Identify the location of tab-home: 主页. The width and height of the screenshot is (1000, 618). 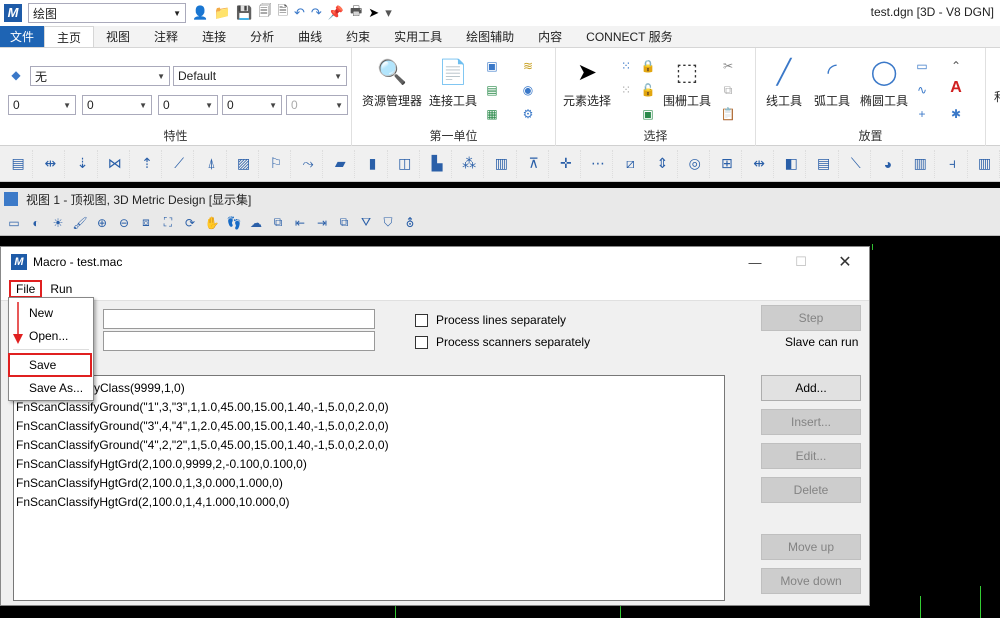
(69, 36).